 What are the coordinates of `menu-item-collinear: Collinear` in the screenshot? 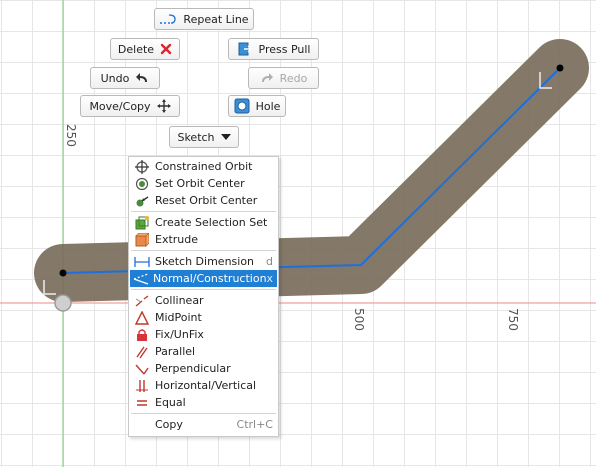 It's located at (203, 300).